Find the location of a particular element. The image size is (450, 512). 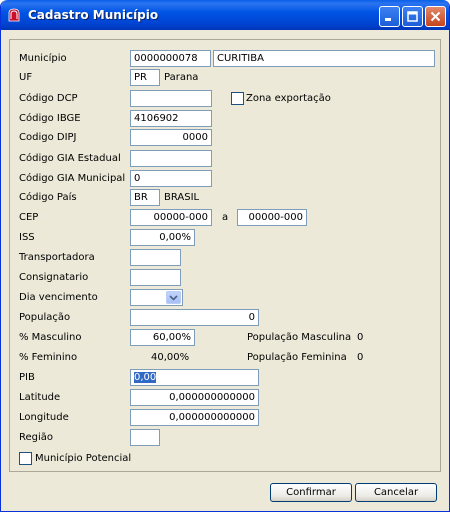

zona-exportacao-checkbox is located at coordinates (237, 98).